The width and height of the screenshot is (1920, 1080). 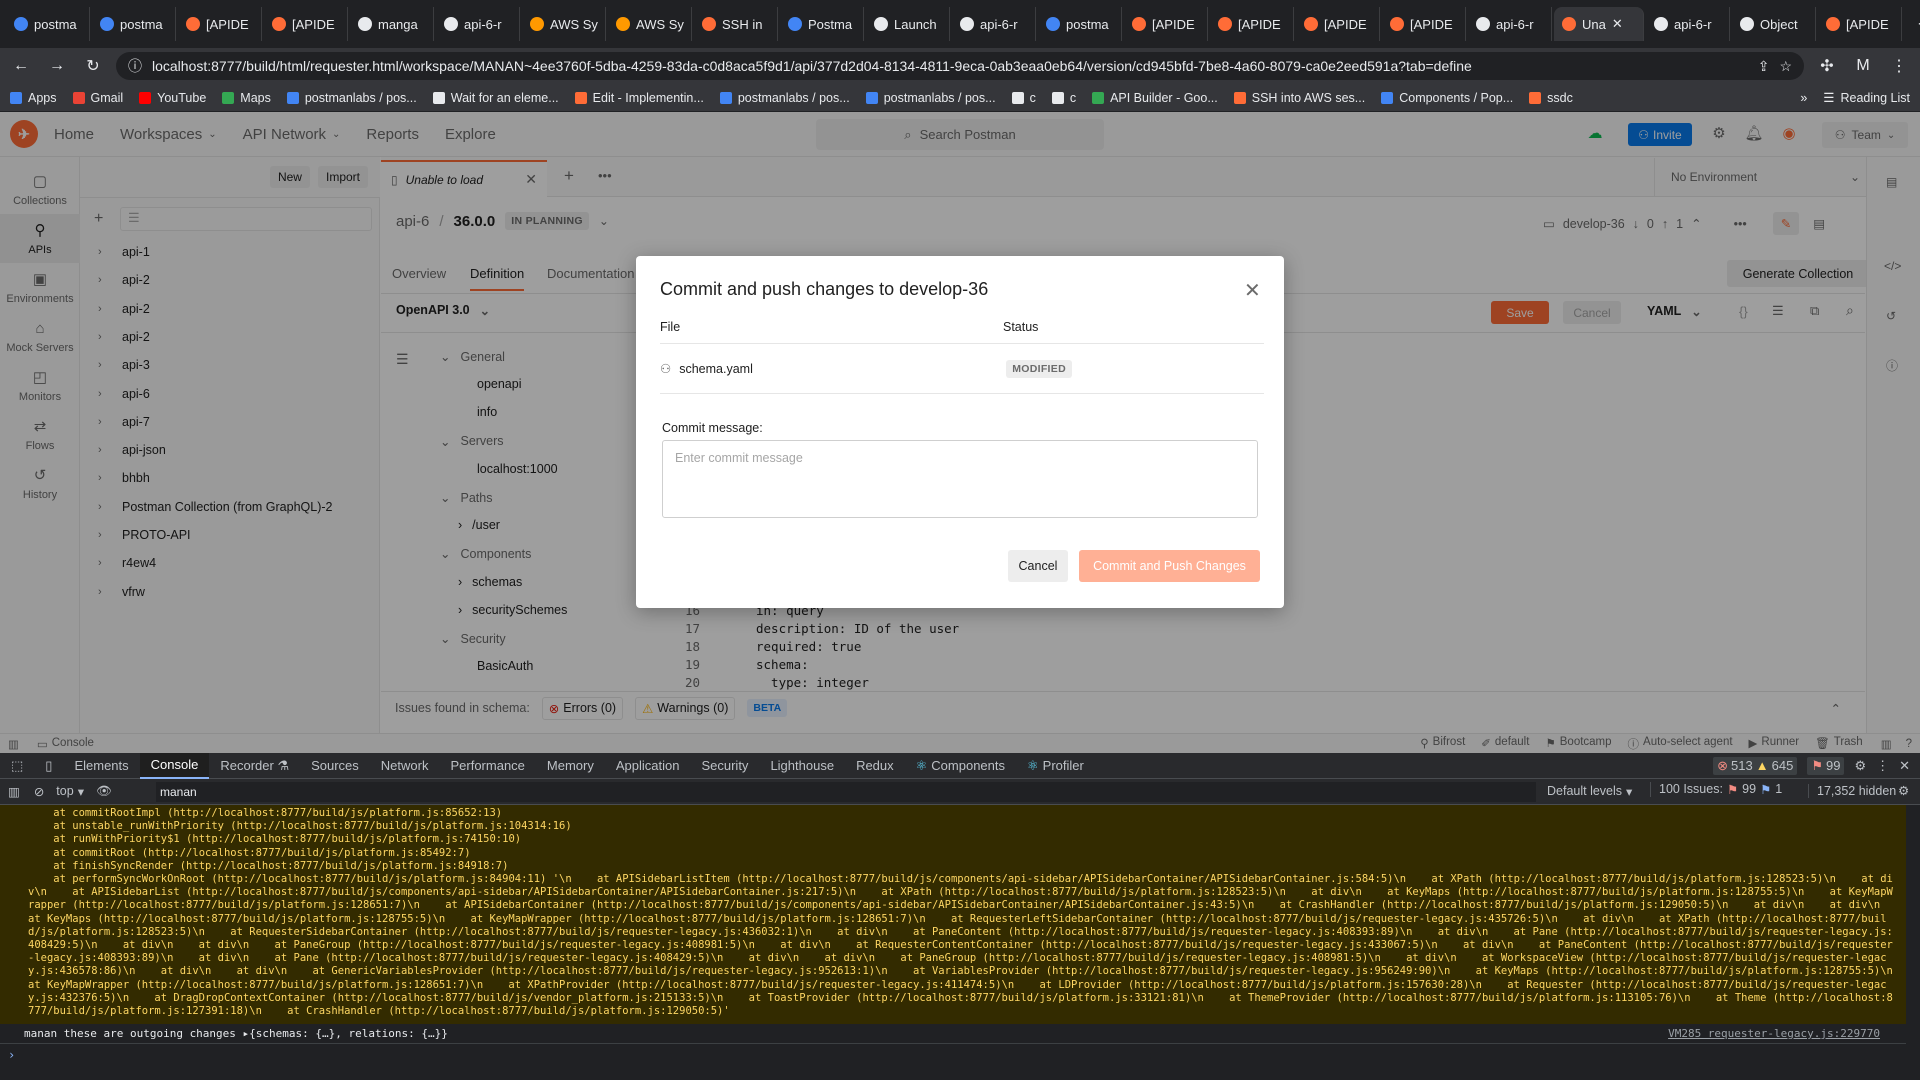 I want to click on issue-info-icon: ⚑, so click(x=1766, y=790).